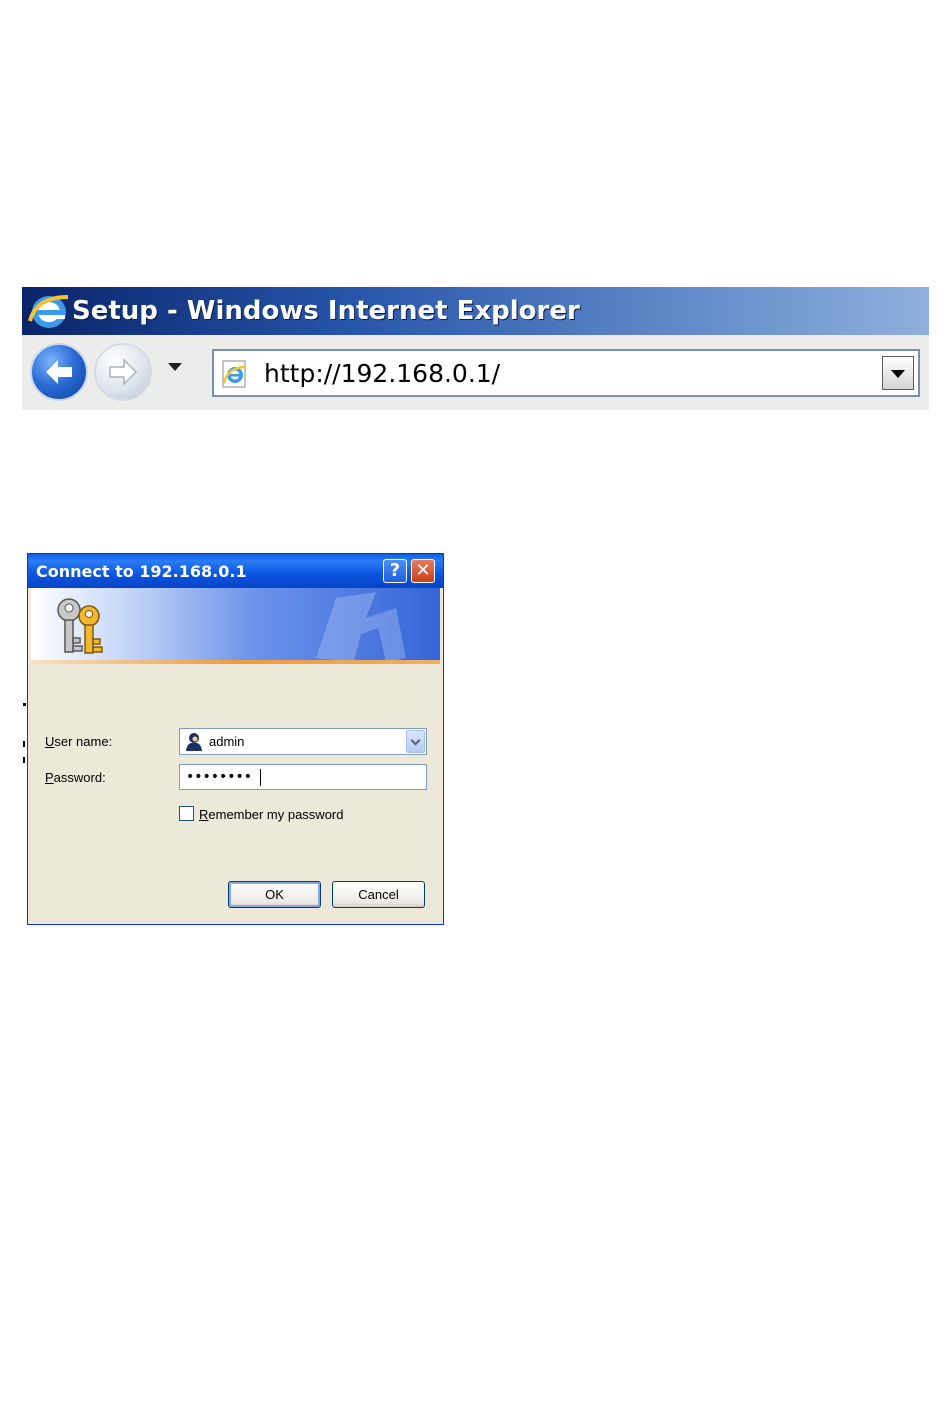 This screenshot has width=950, height=1413. I want to click on user-name-label: User name:, so click(78, 741).